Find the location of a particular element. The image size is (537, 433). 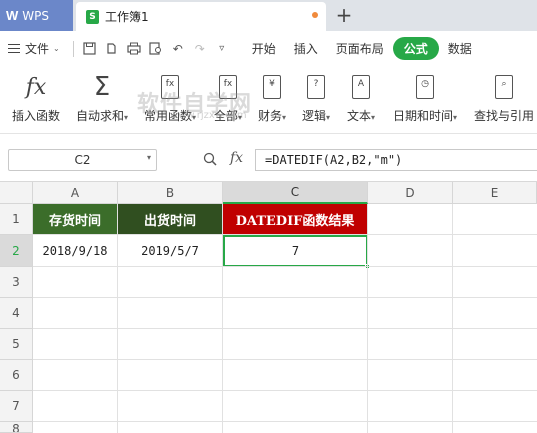

row-header-5: 5 is located at coordinates (16, 344).